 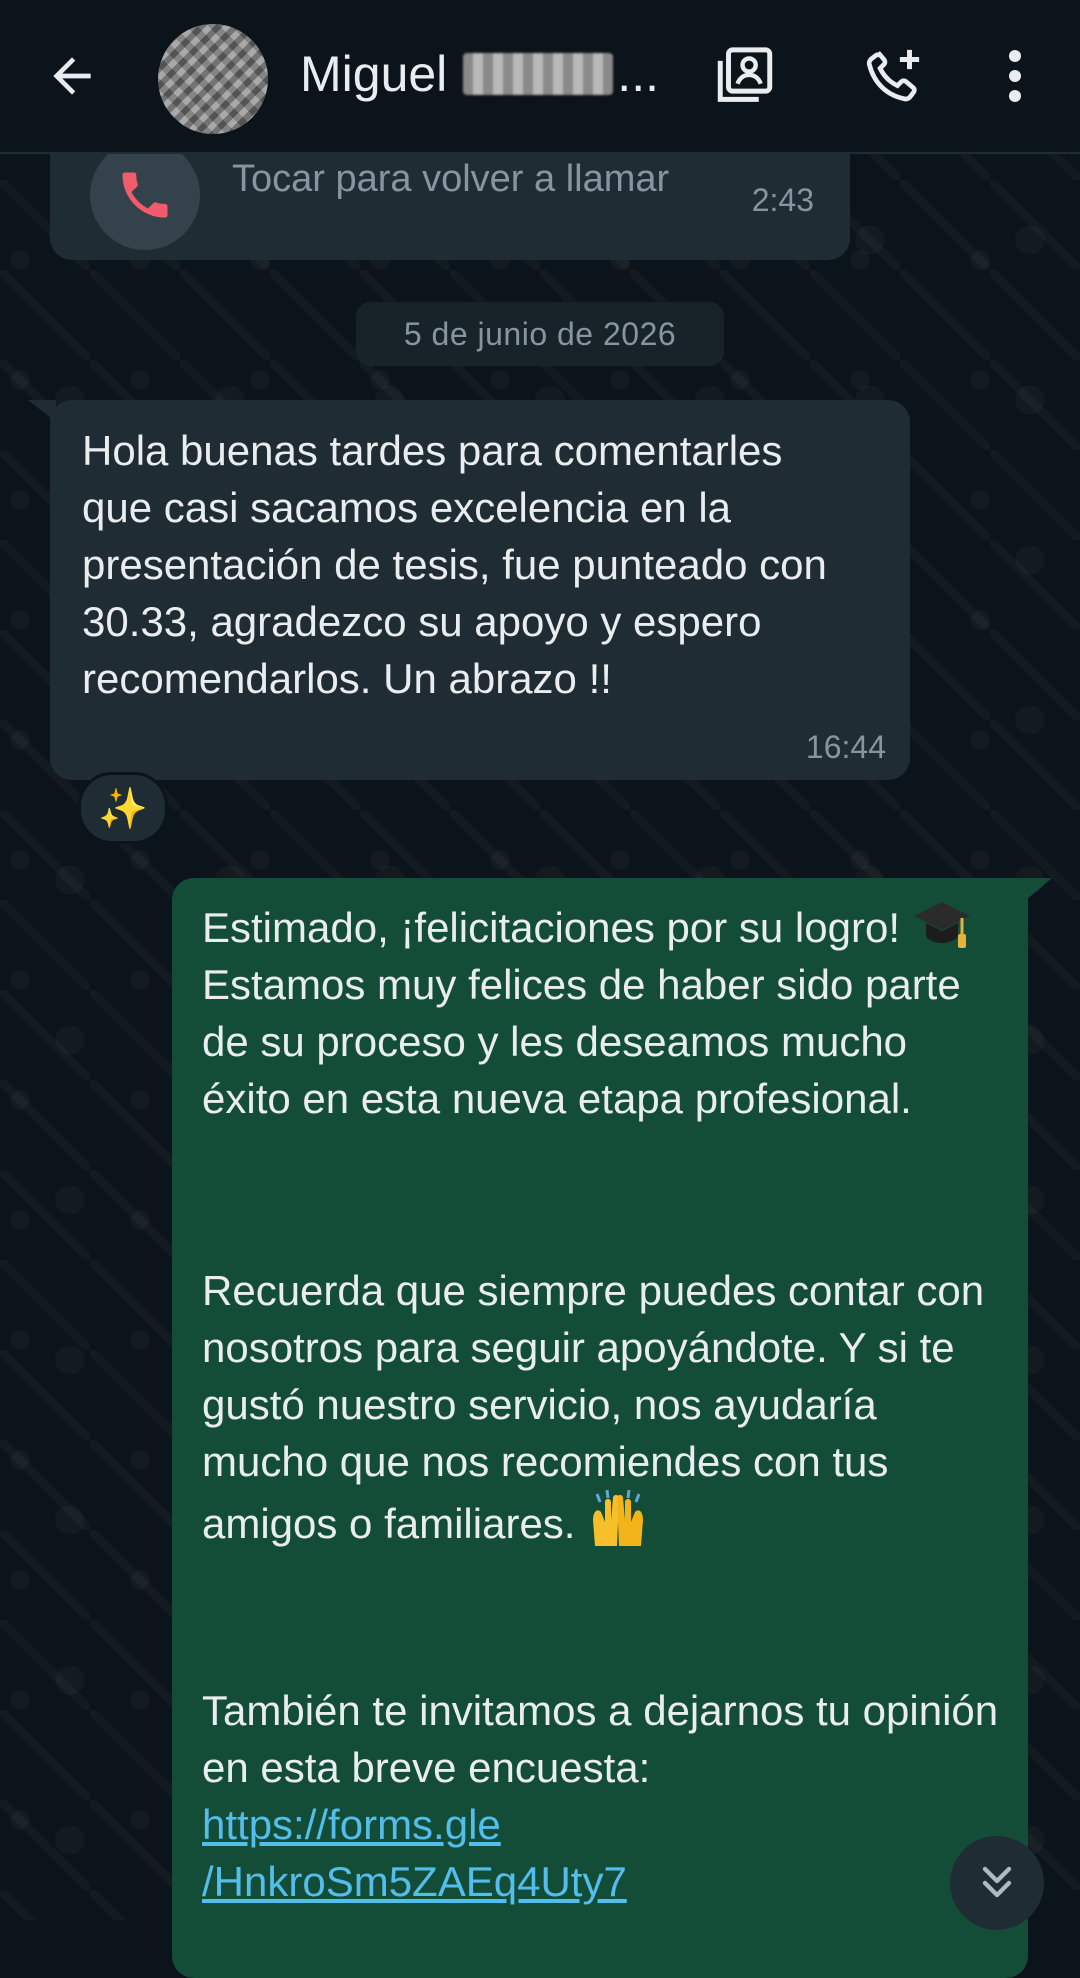 I want to click on contact-avatar, so click(x=213, y=79).